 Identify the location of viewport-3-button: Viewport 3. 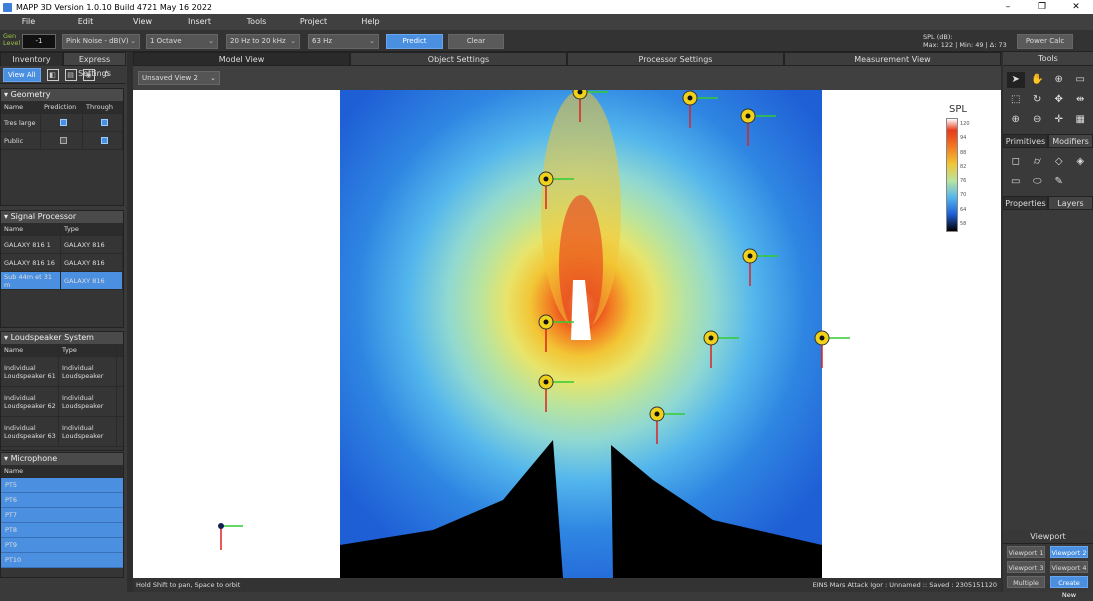
(1026, 567).